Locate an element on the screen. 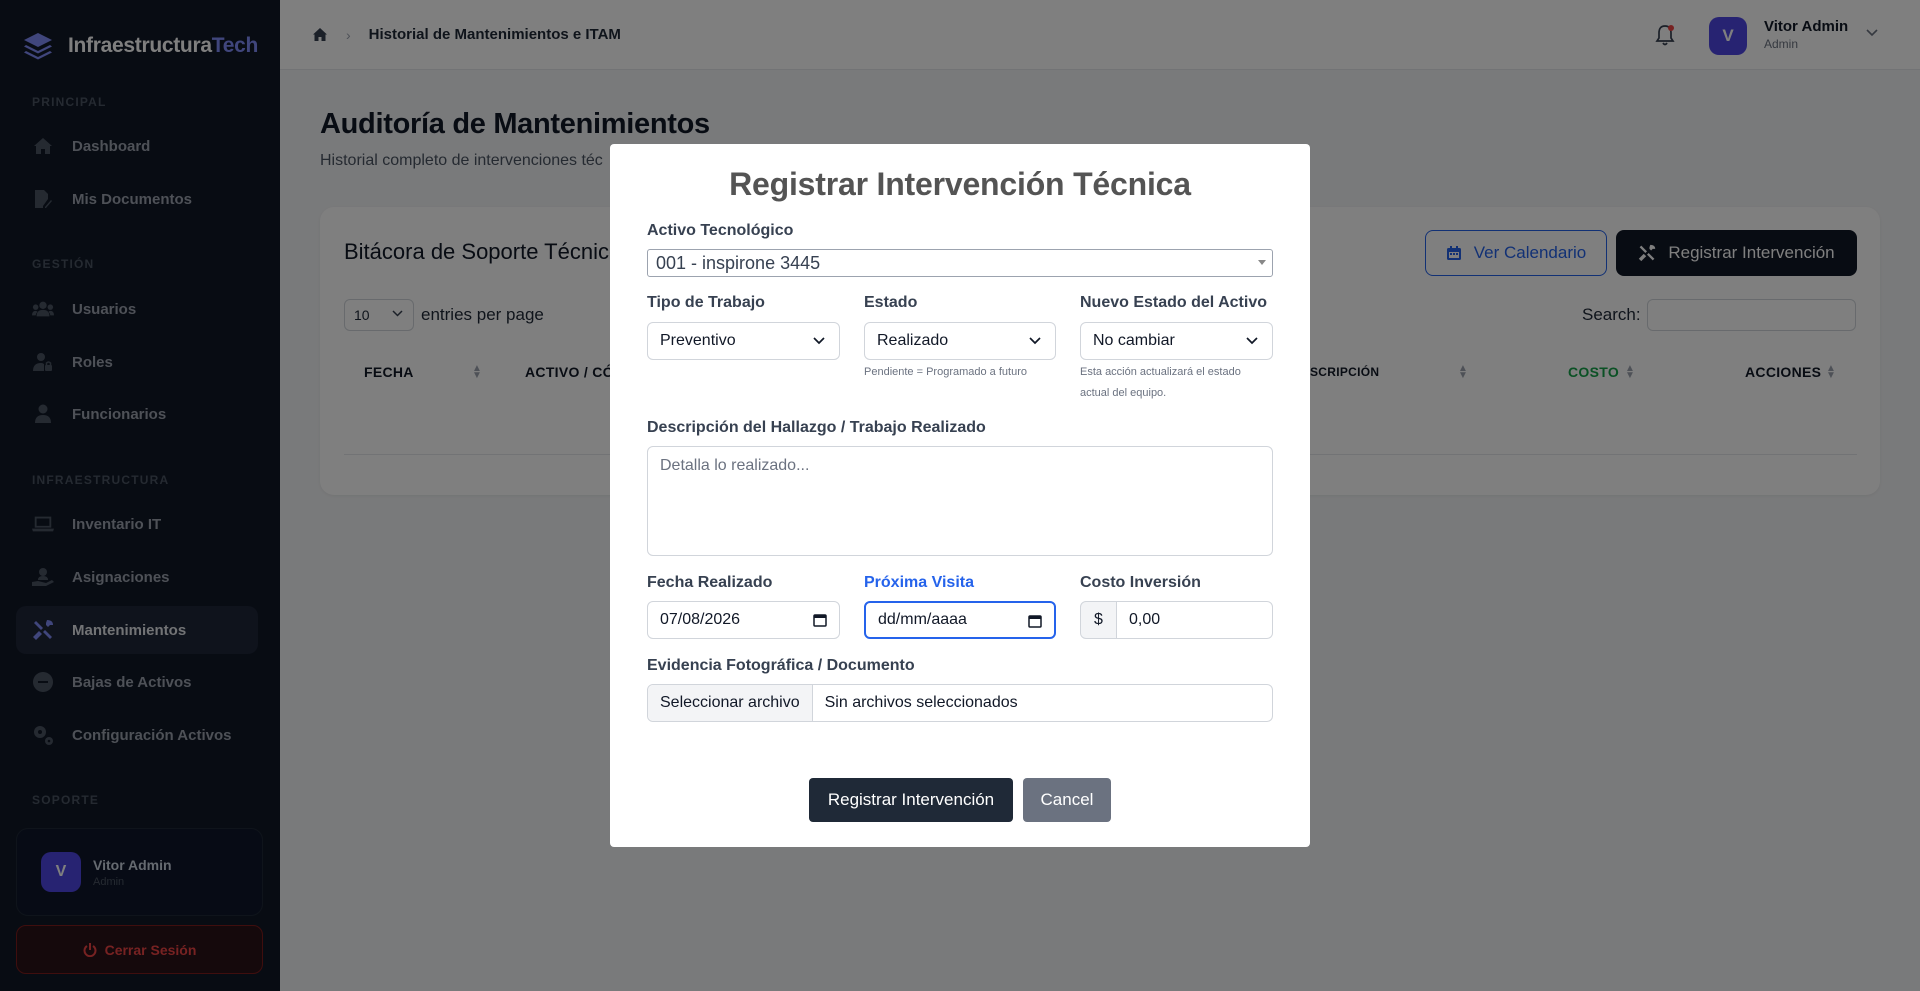 The width and height of the screenshot is (1920, 991). date-done-label: Fecha Realizado is located at coordinates (710, 582).